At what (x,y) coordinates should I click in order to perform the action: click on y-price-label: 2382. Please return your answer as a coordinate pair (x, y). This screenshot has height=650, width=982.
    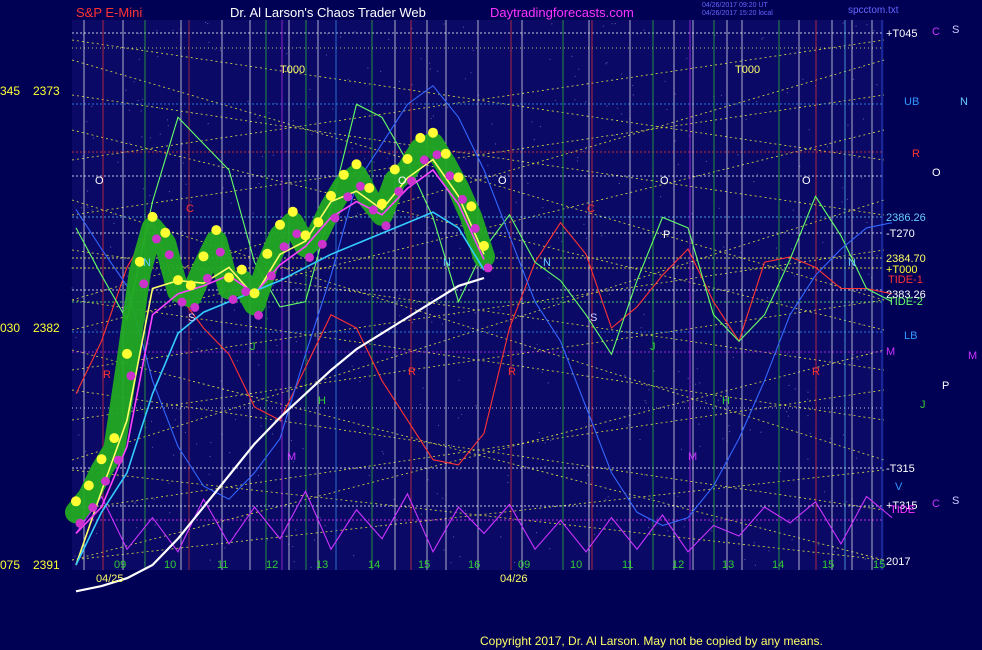
    Looking at the image, I should click on (46, 328).